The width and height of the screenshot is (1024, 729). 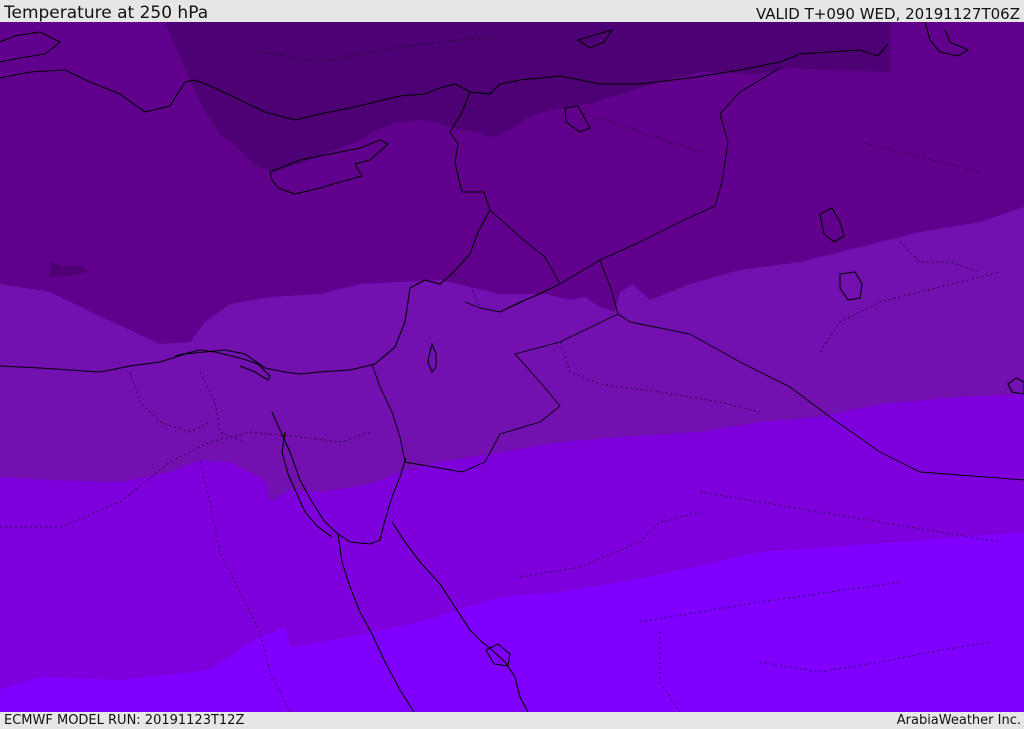 What do you see at coordinates (124, 720) in the screenshot?
I see `model-run: ECMWF MODEL RUN: 20191123T12Z` at bounding box center [124, 720].